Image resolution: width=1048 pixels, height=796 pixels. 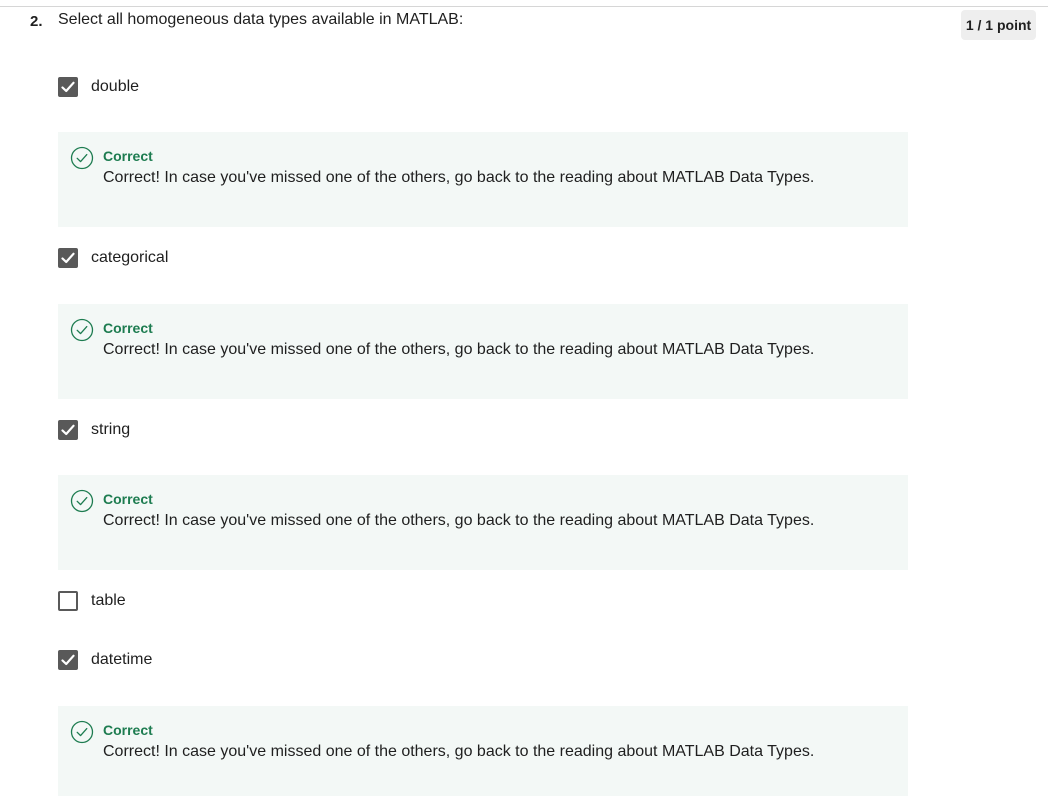 What do you see at coordinates (115, 86) in the screenshot?
I see `option-label: double` at bounding box center [115, 86].